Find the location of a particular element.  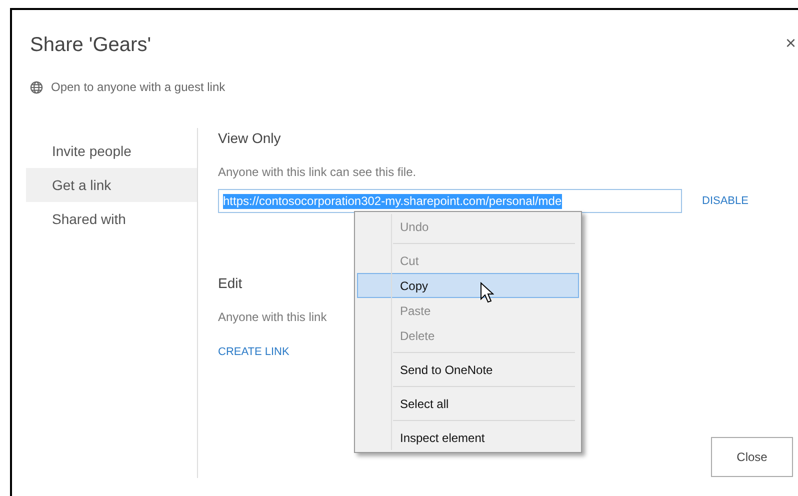

nav-item: Shared with is located at coordinates (111, 219).